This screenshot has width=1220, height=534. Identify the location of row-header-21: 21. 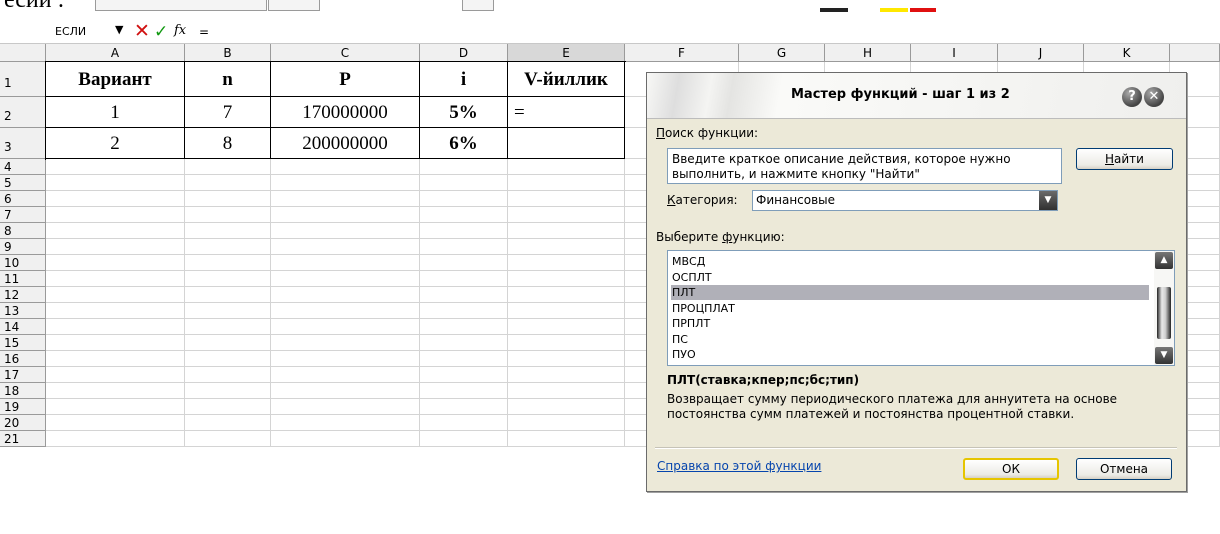
(23, 439).